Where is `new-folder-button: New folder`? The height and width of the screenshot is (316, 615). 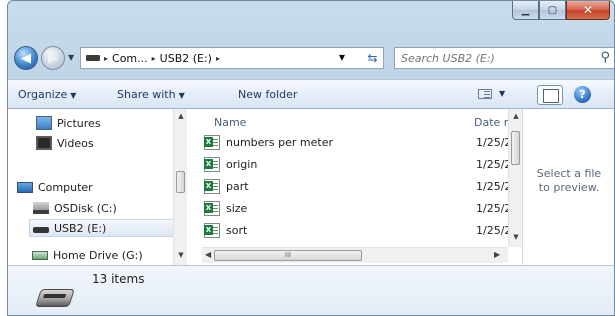 new-folder-button: New folder is located at coordinates (267, 94).